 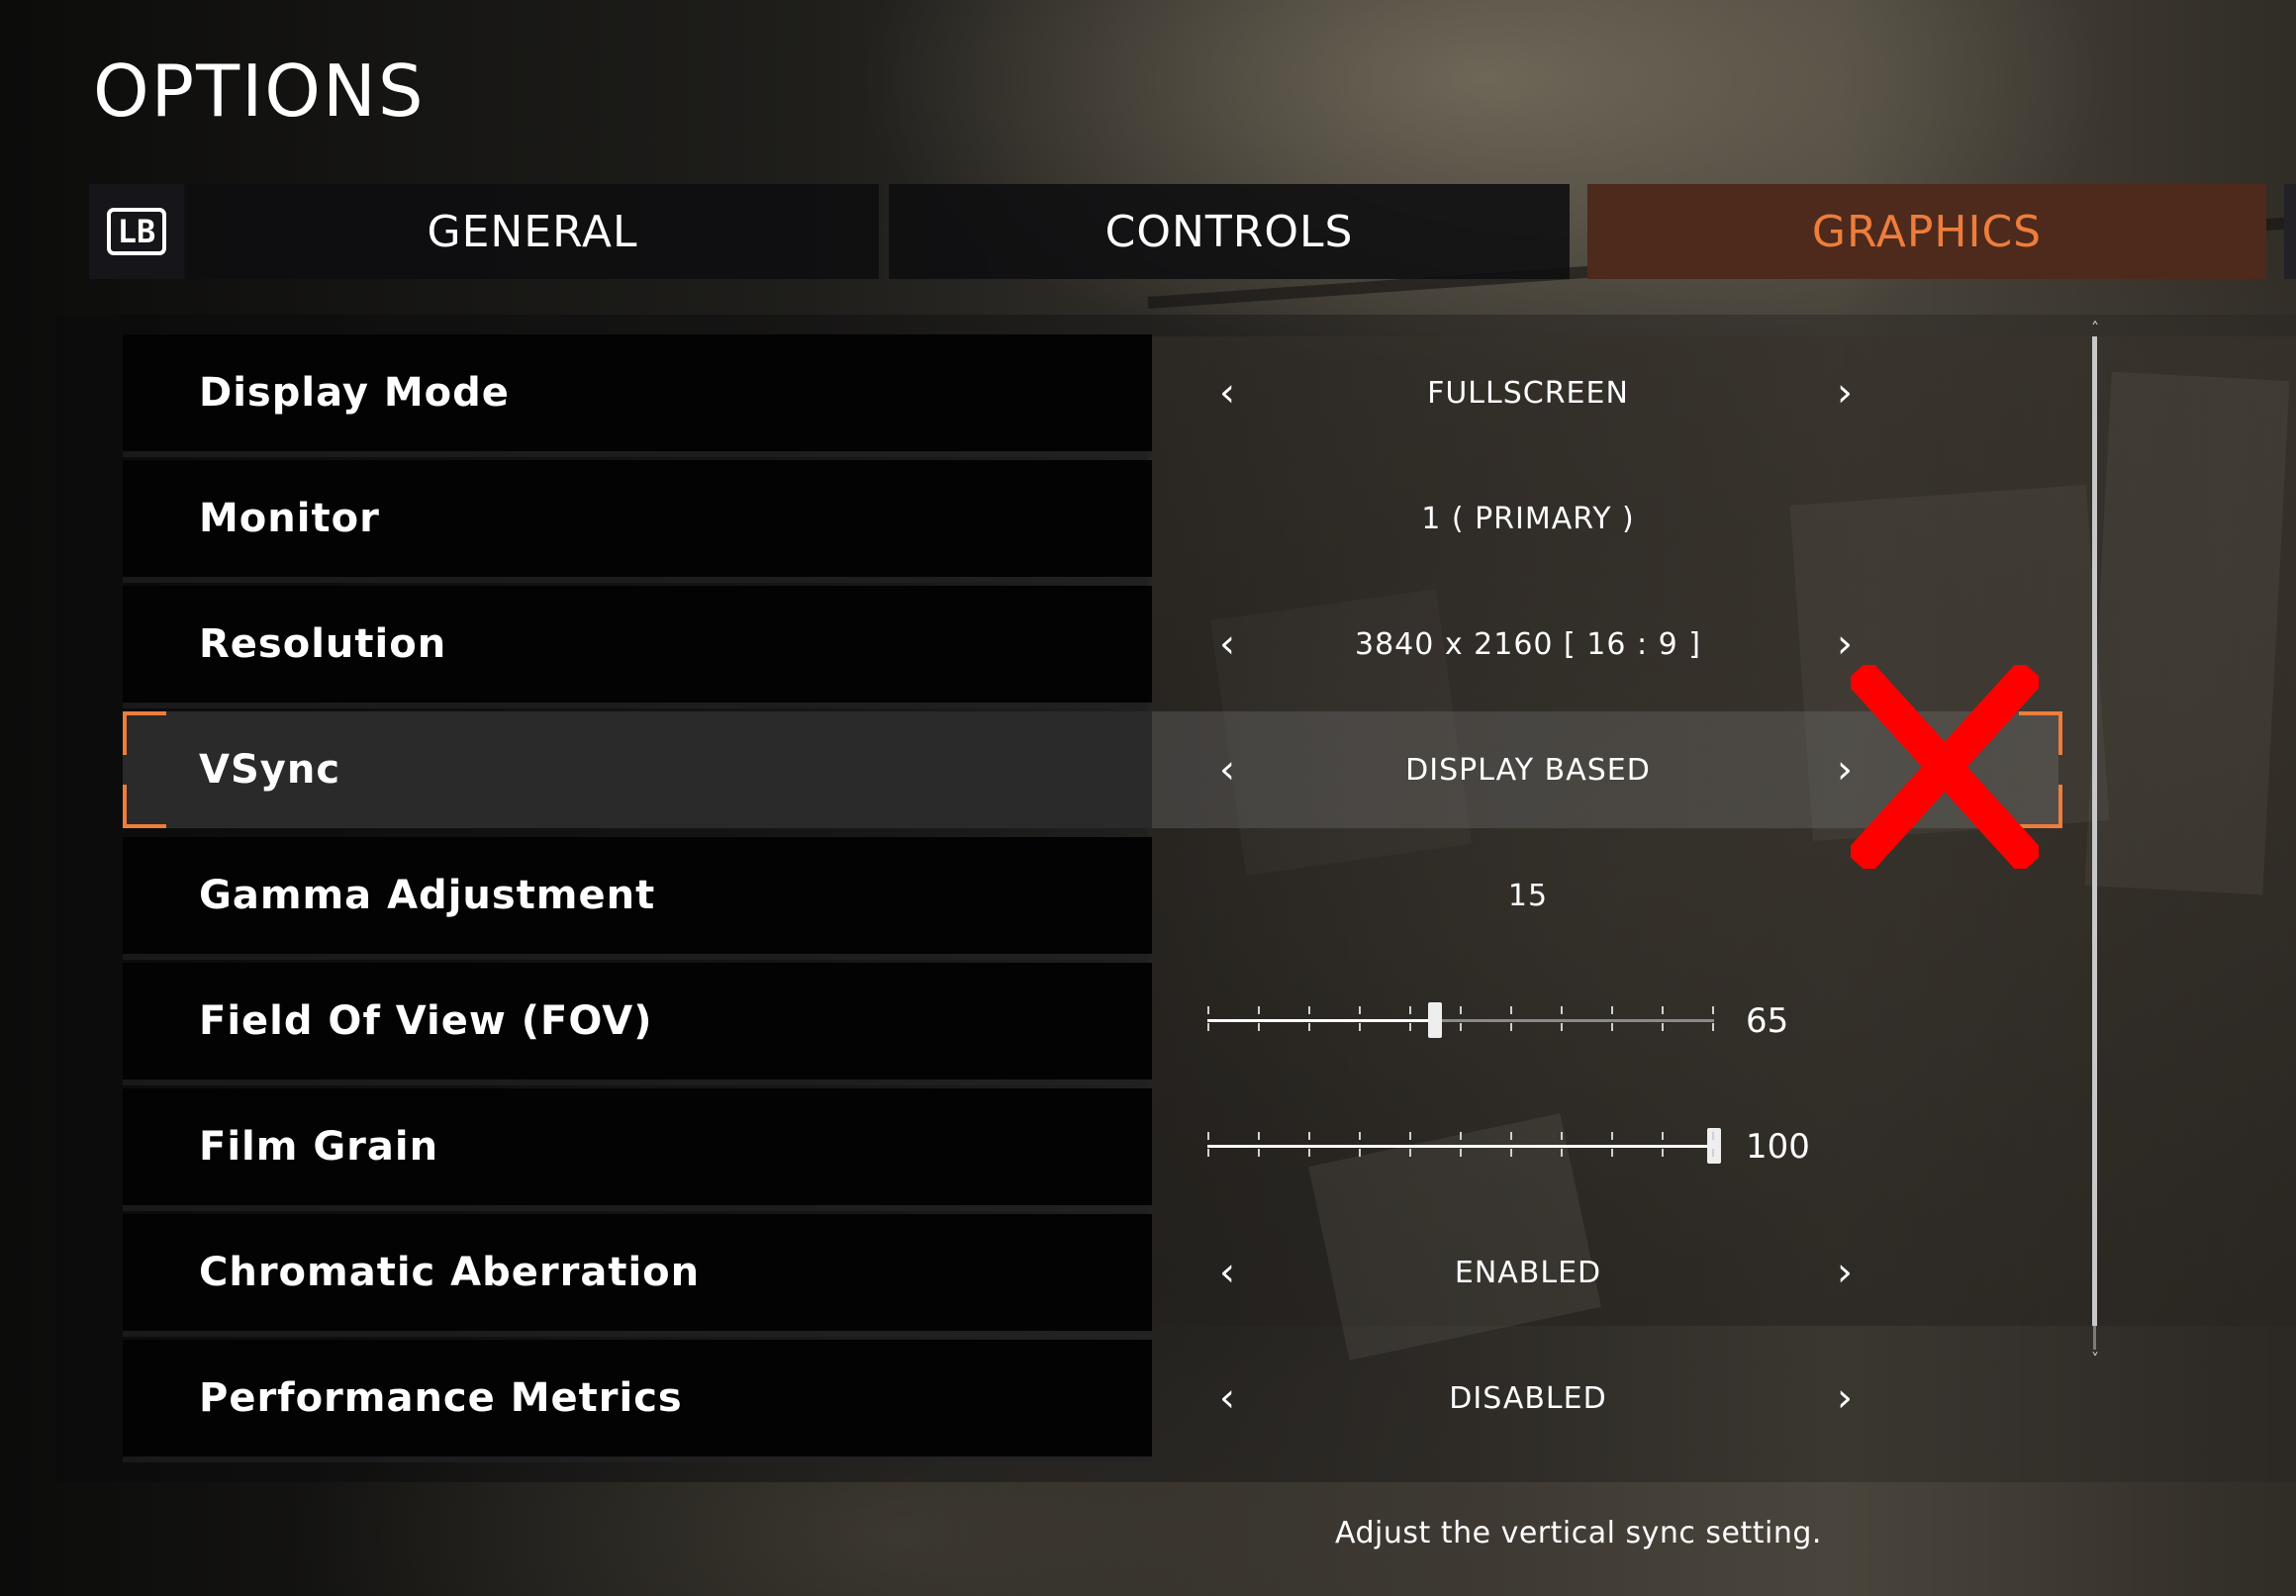 I want to click on red-x-icon, so click(x=1945, y=767).